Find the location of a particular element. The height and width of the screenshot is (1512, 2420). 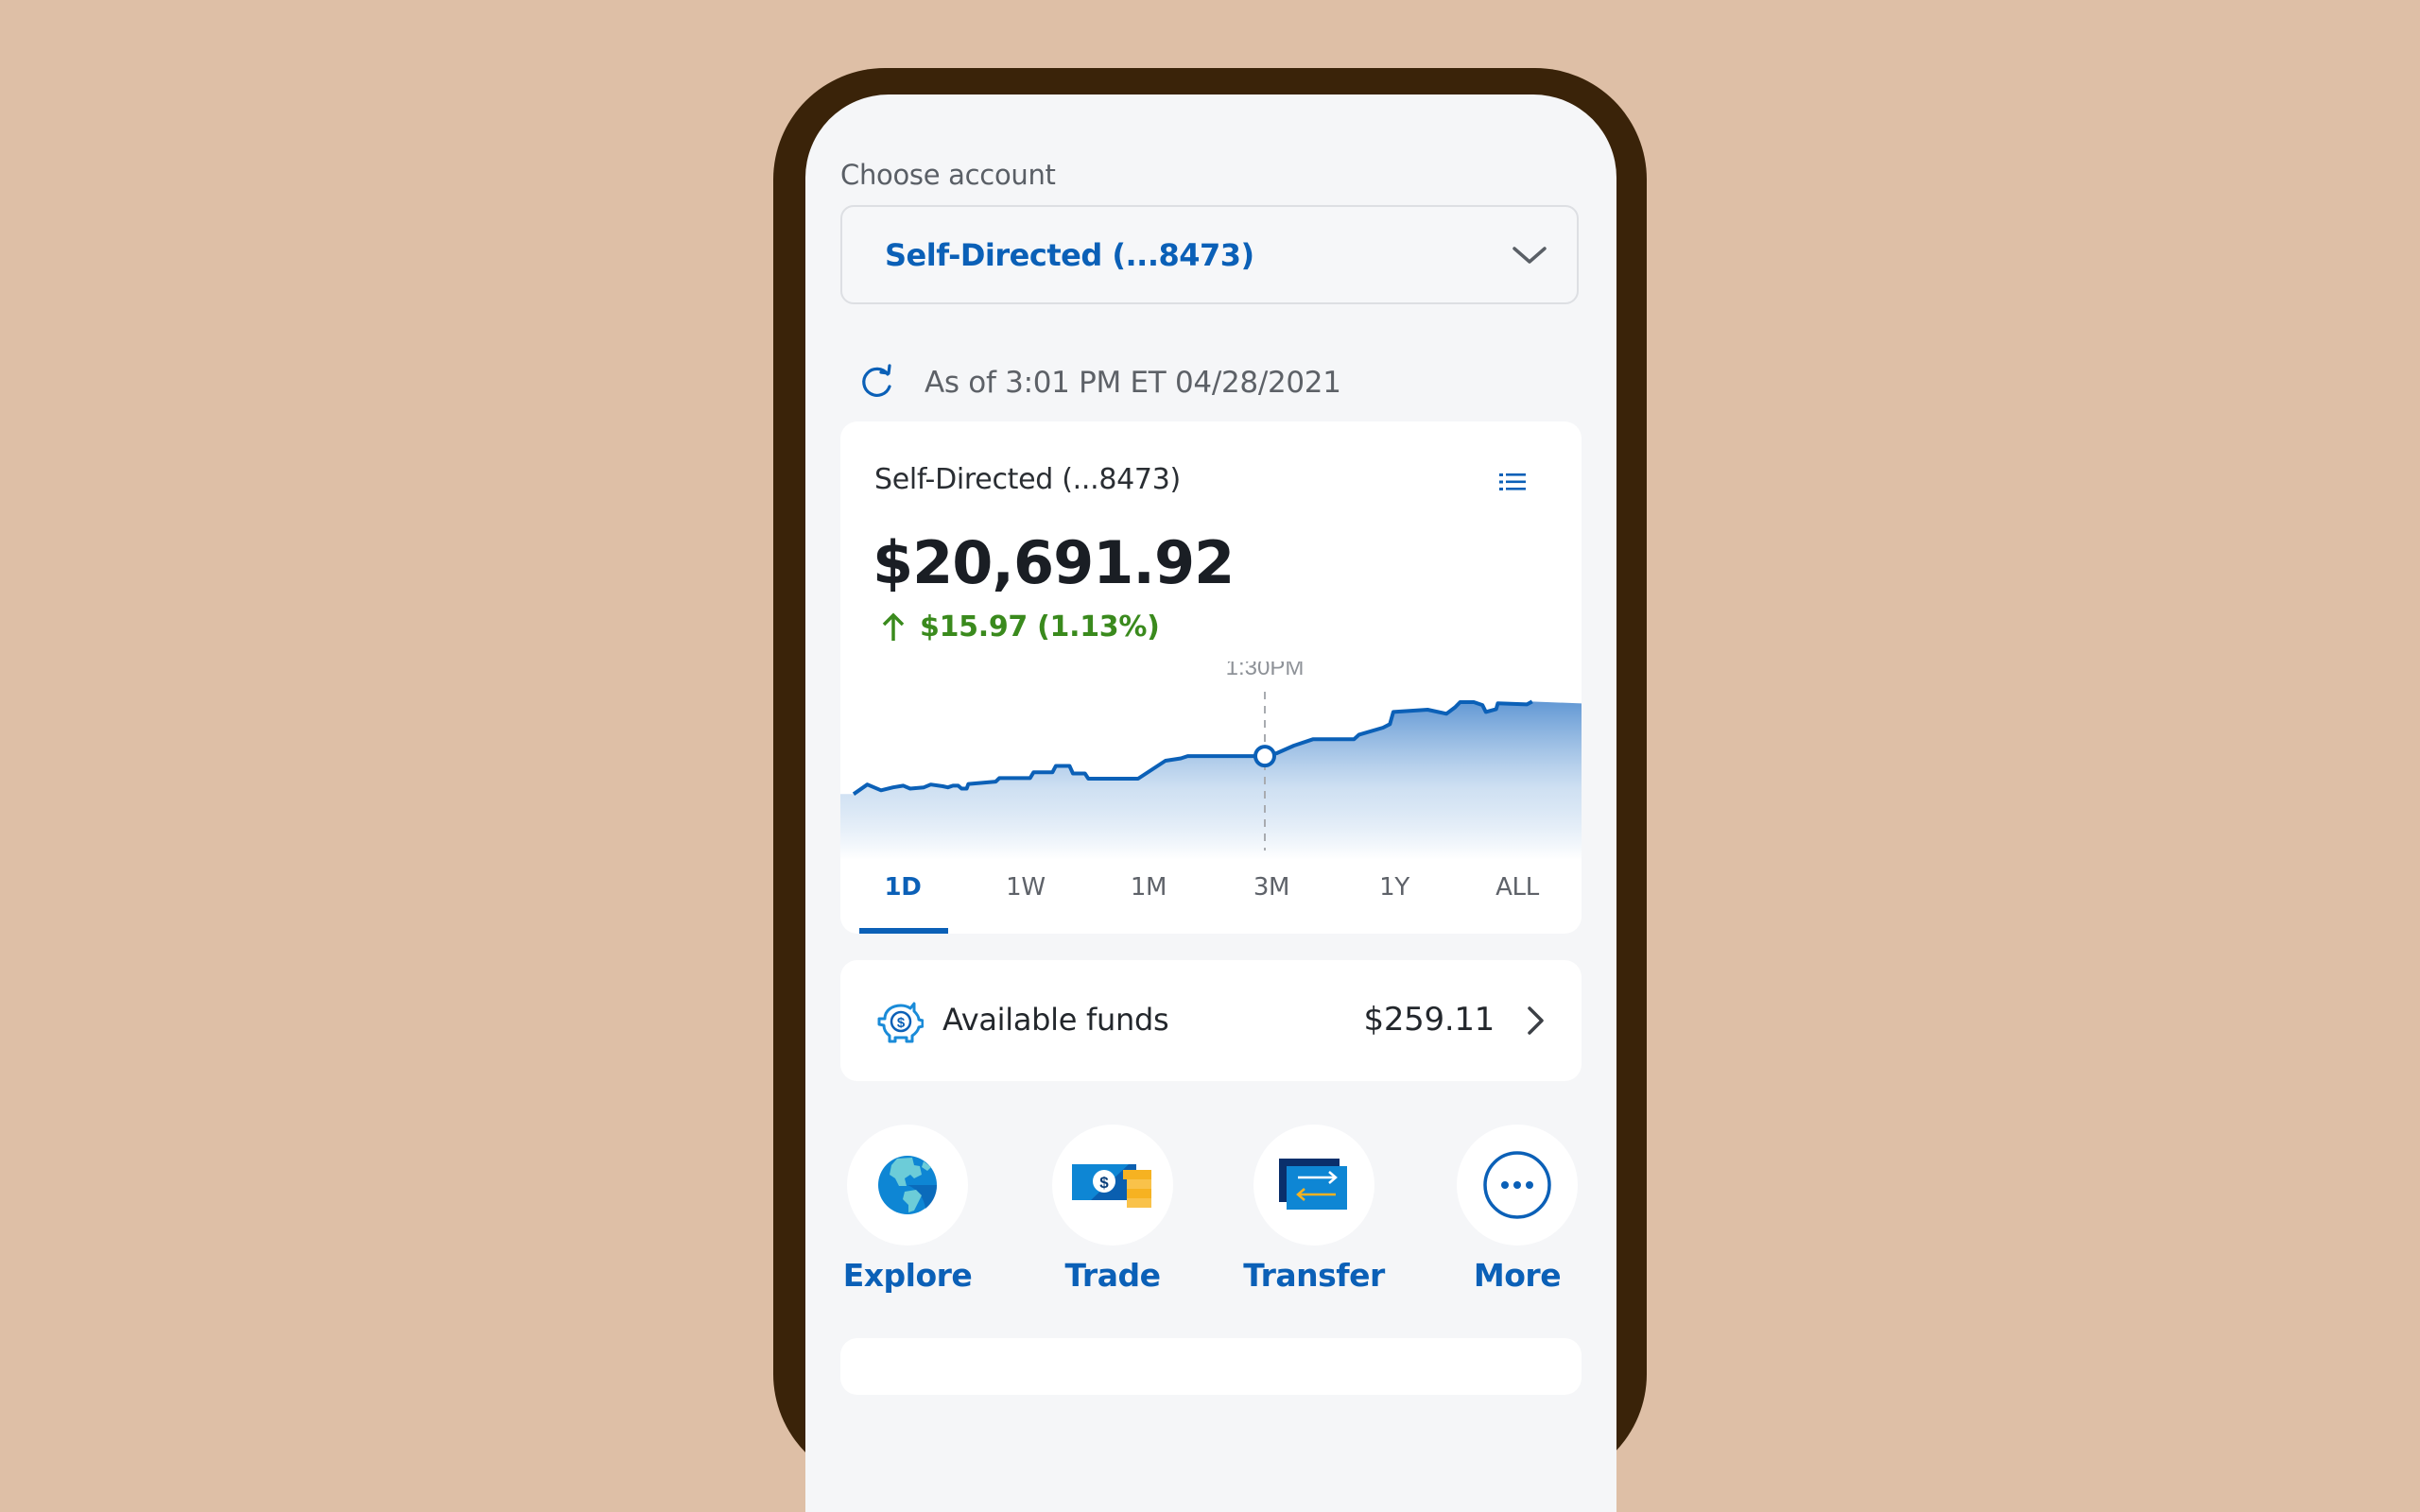

explore-label: Explore is located at coordinates (907, 1275).